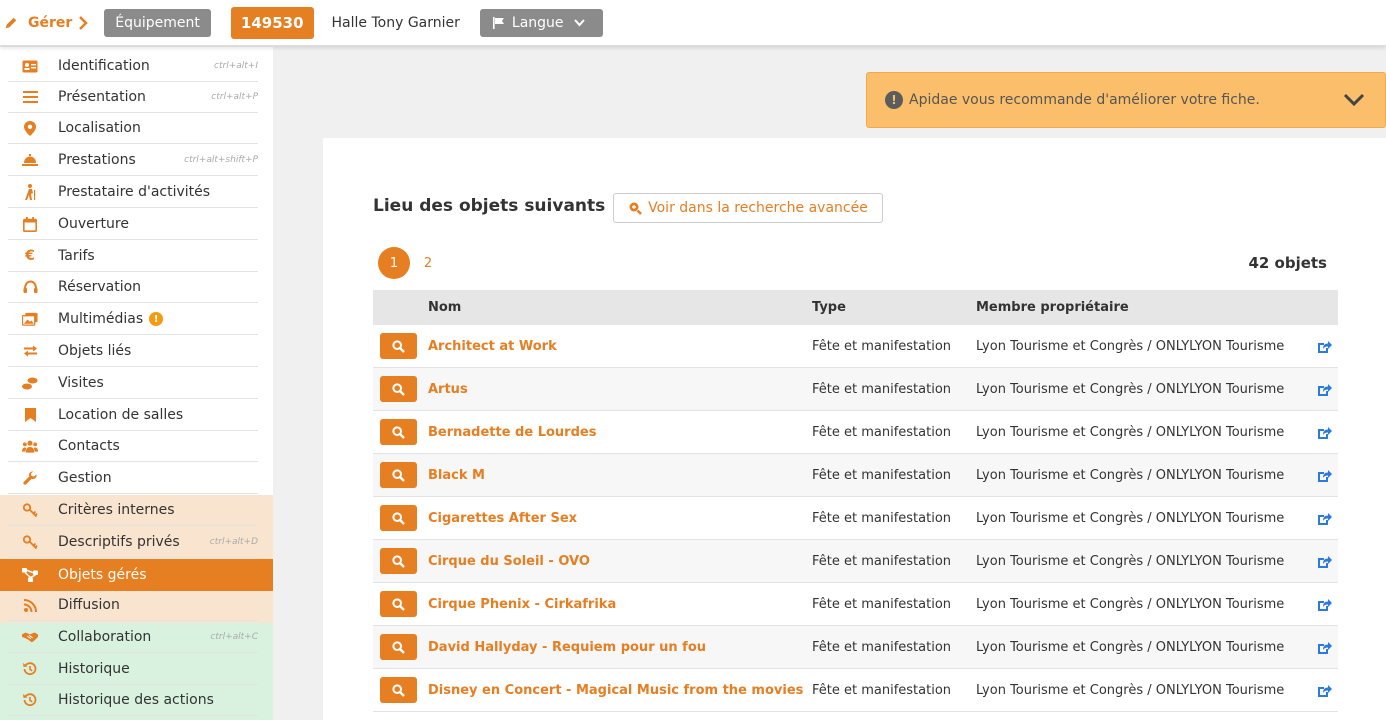  I want to click on advanced-search-label: Voir dans la recherche avancée, so click(758, 208).